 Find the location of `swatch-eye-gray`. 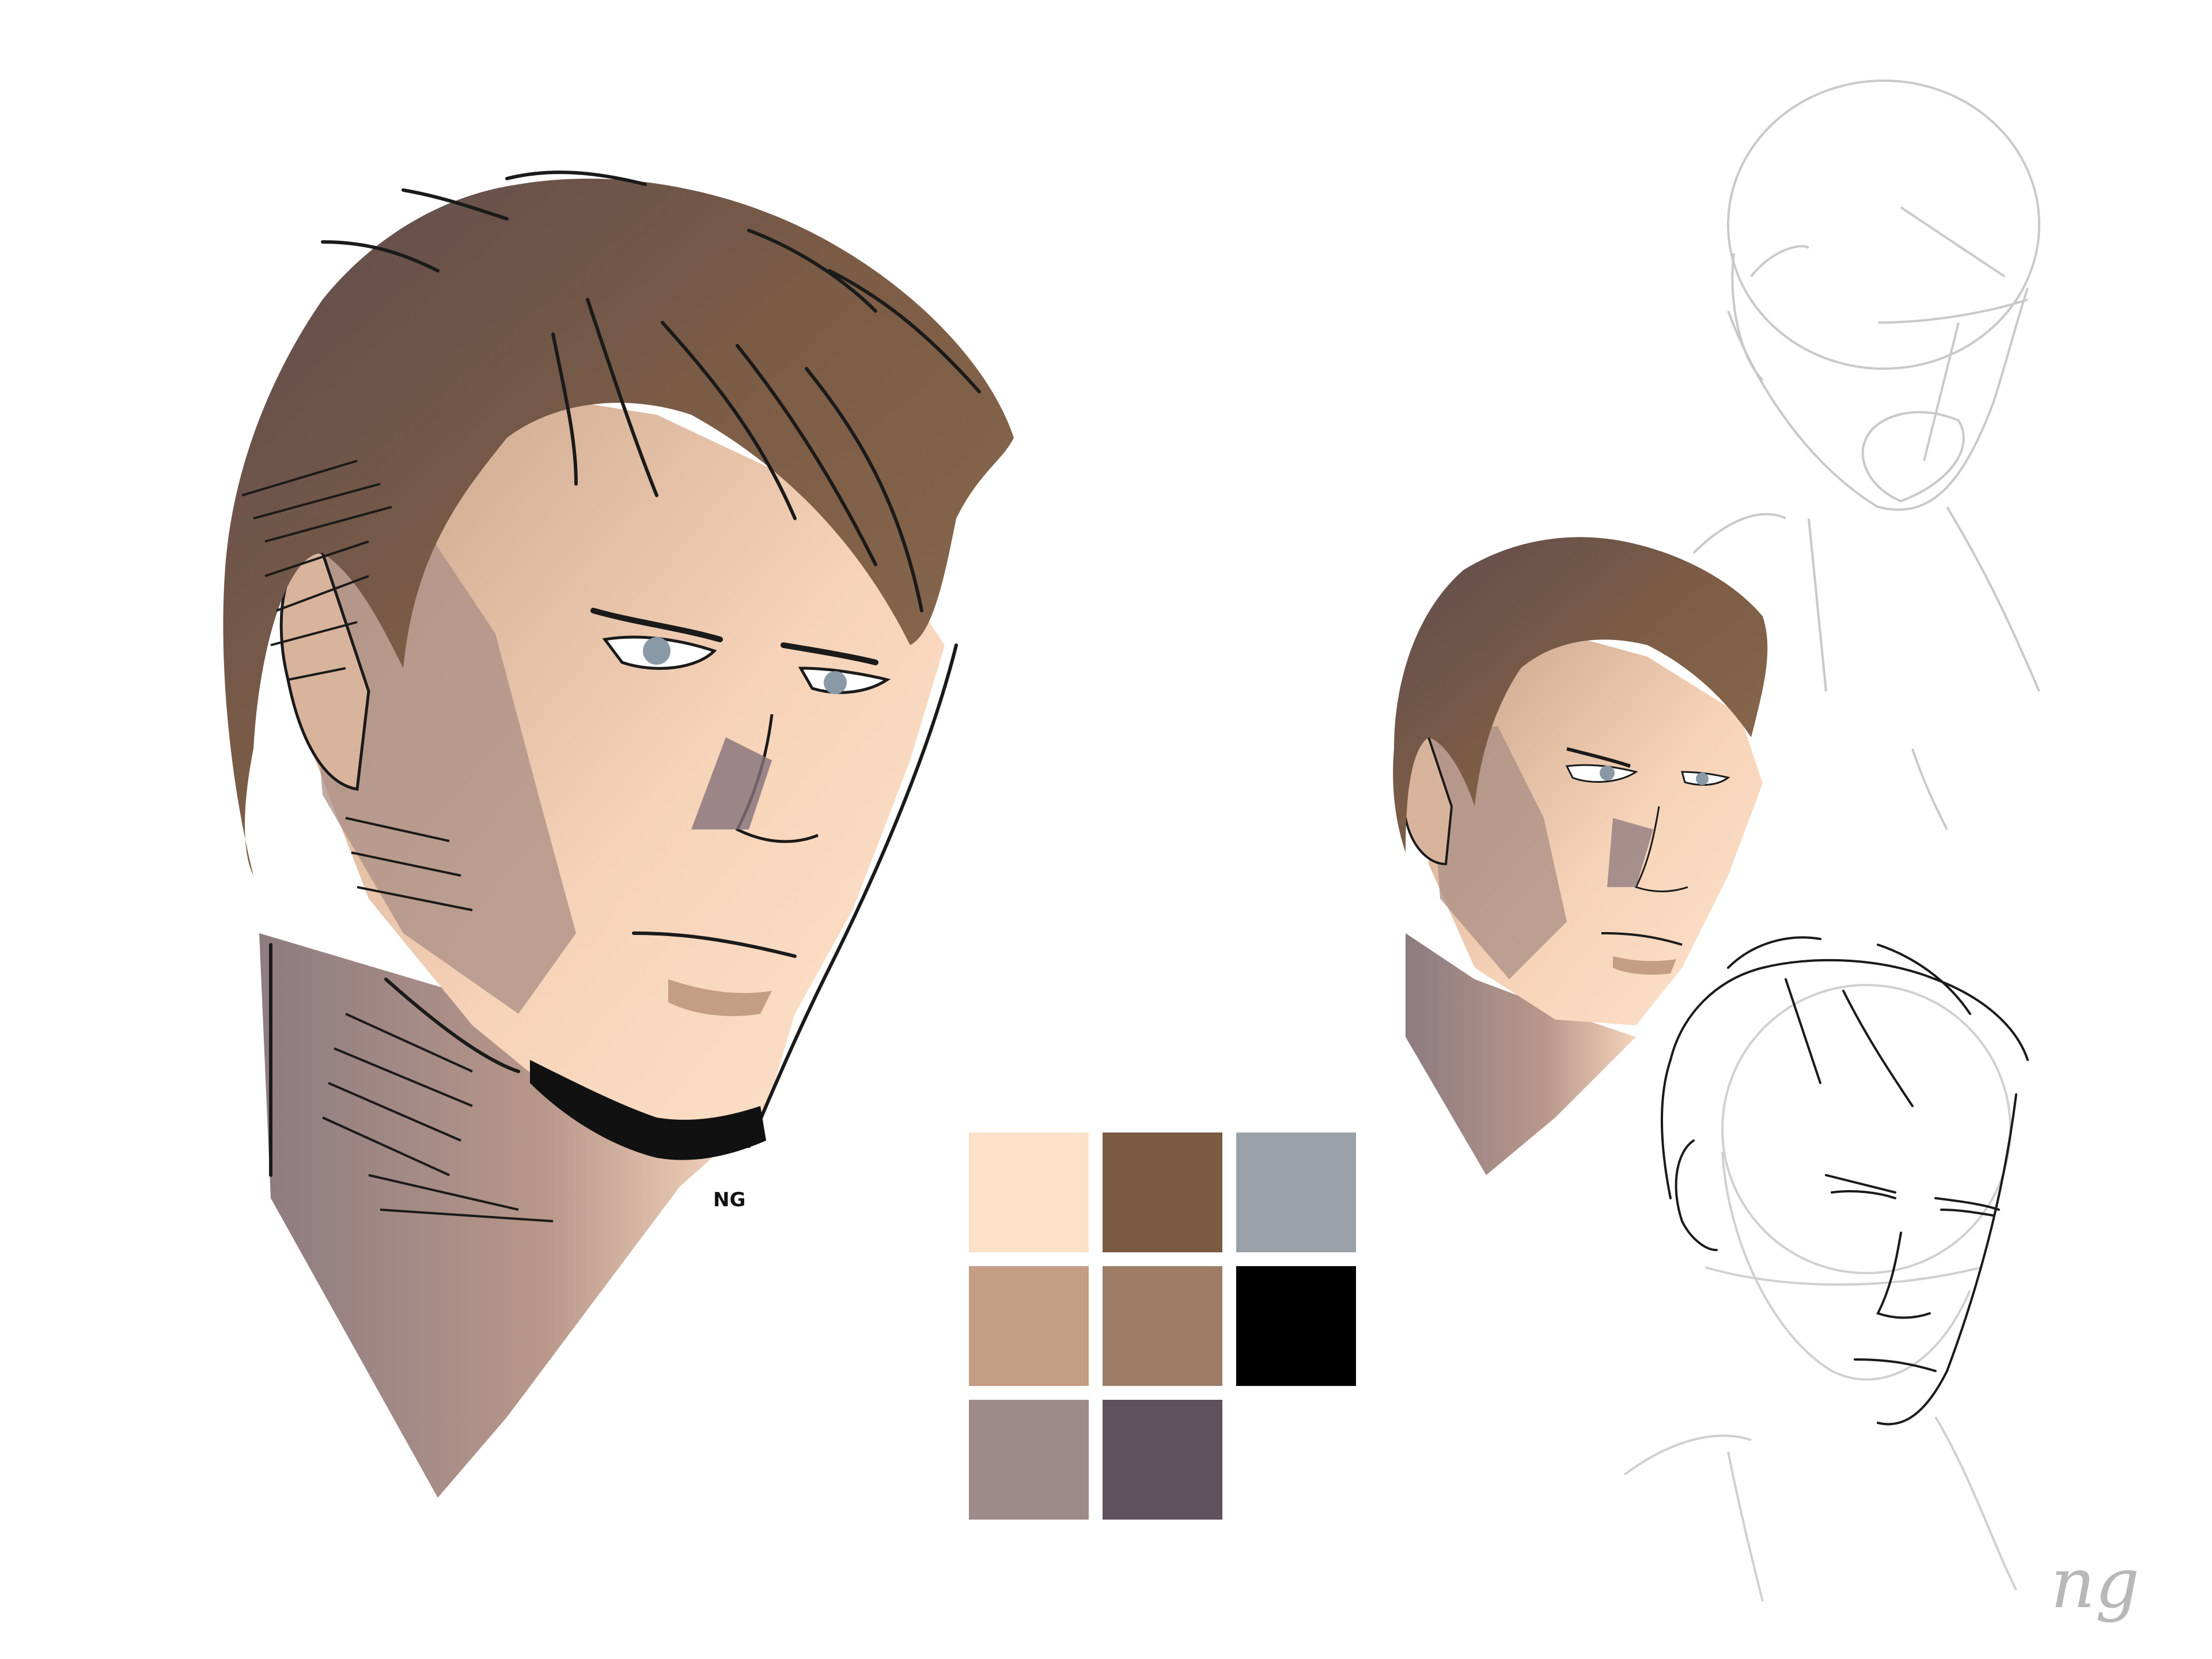

swatch-eye-gray is located at coordinates (1296, 1192).